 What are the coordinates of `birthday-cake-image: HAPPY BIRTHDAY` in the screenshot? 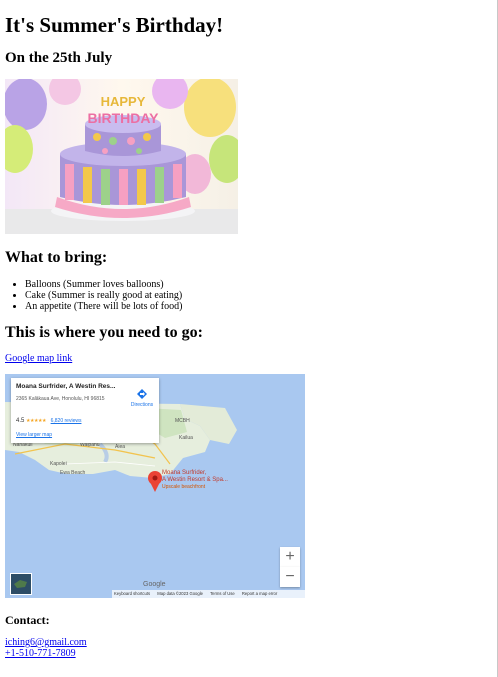 It's located at (121, 156).